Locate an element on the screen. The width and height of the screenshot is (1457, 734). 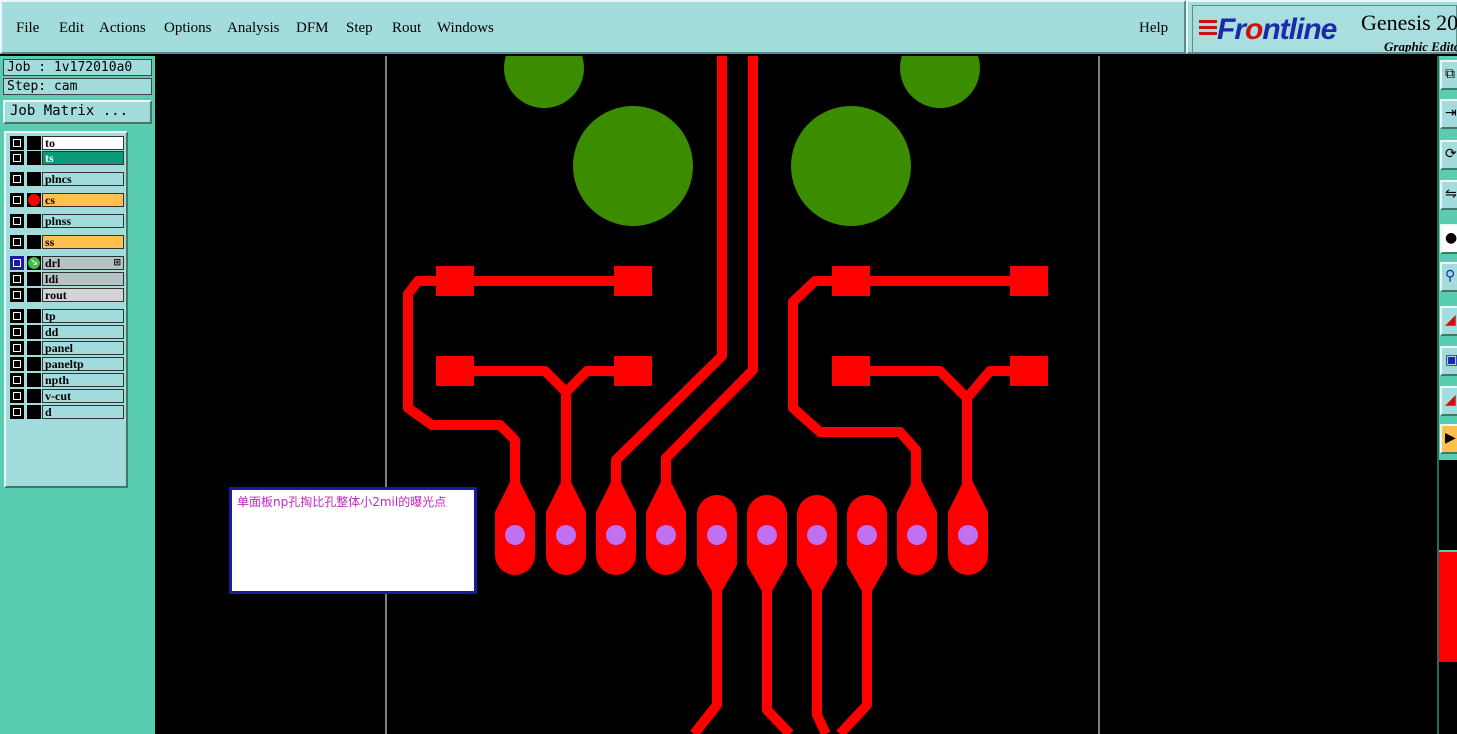
job-name: Job : 1v172010a0 is located at coordinates (77, 67).